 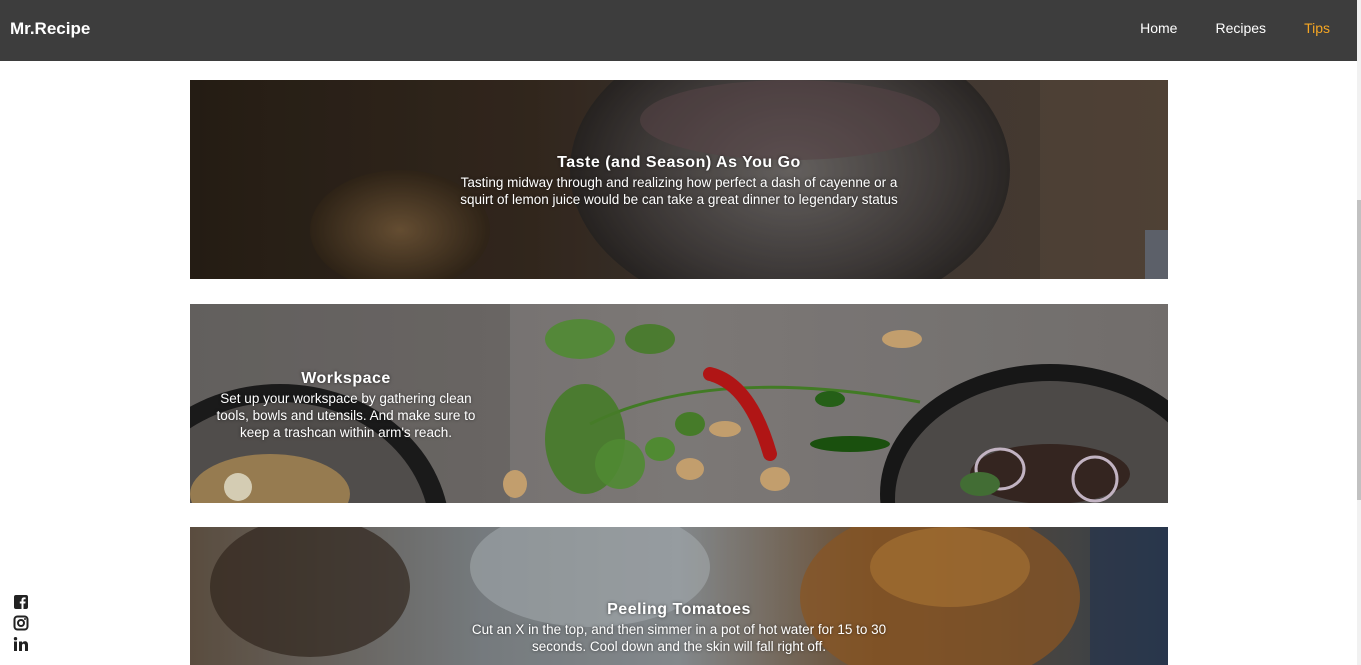 I want to click on nav-link-recipes: Recipes, so click(x=1240, y=28).